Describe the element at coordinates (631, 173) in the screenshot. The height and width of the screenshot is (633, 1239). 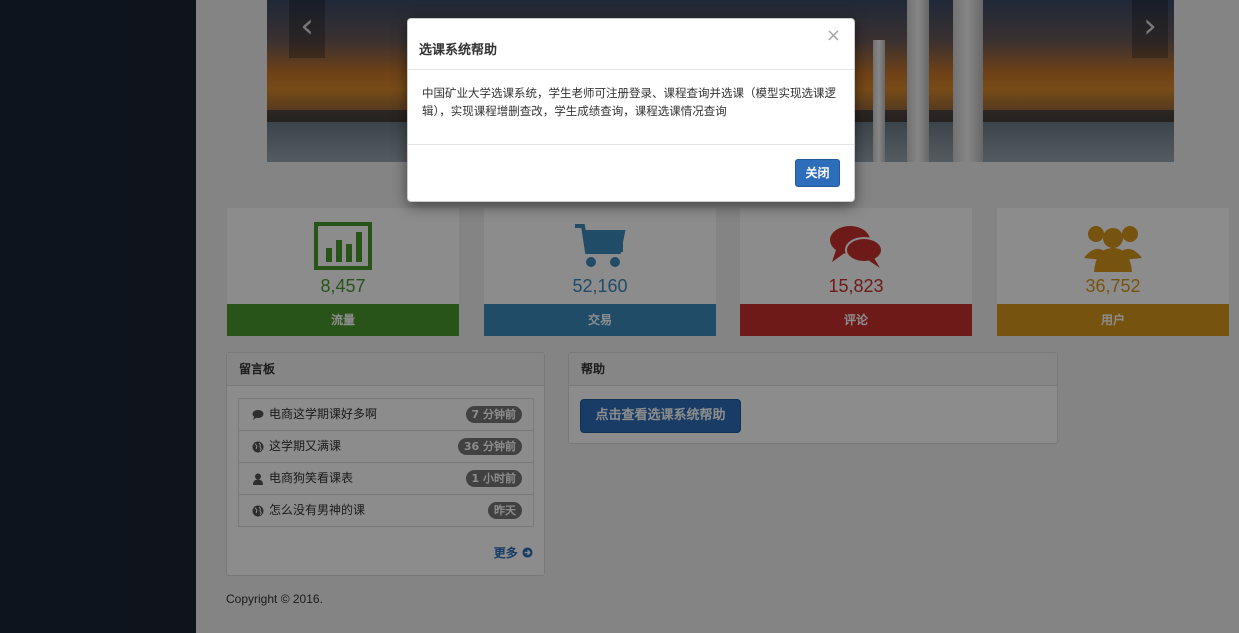
I see `modal-footer: 关闭` at that location.